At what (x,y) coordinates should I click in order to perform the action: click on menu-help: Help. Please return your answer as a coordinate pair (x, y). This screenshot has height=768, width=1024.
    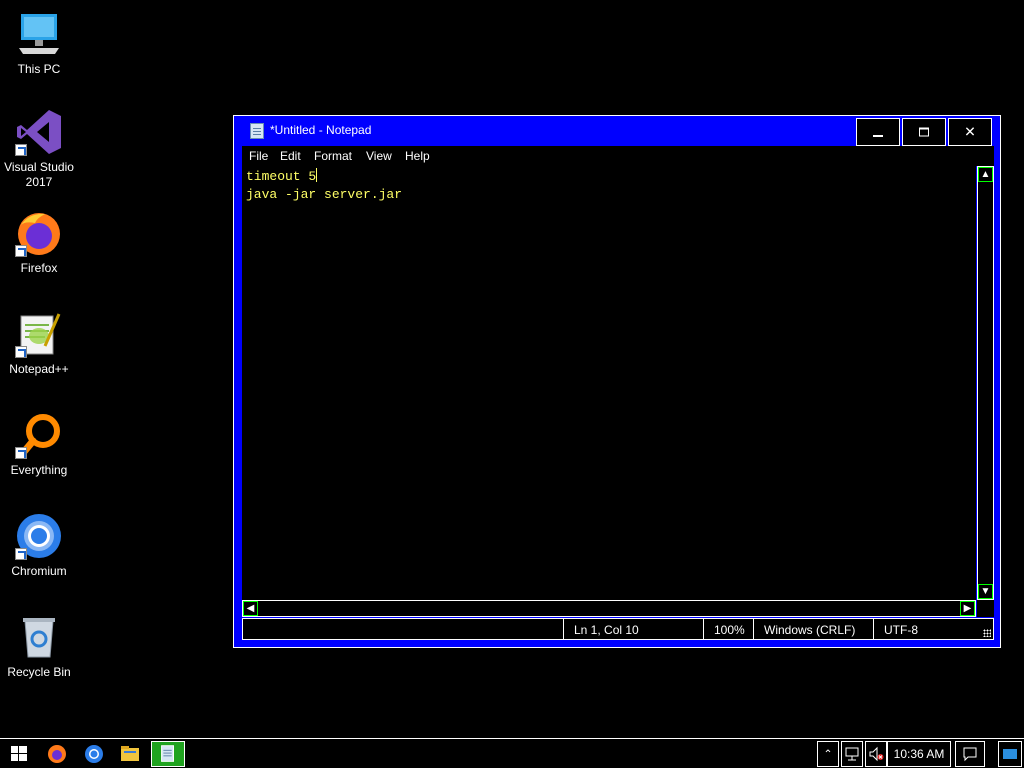
    Looking at the image, I should click on (417, 156).